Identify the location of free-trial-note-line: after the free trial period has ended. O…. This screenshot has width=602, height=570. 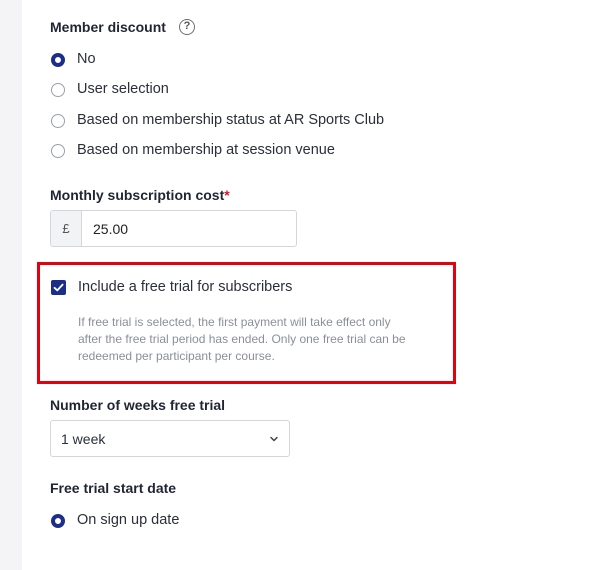
(242, 339).